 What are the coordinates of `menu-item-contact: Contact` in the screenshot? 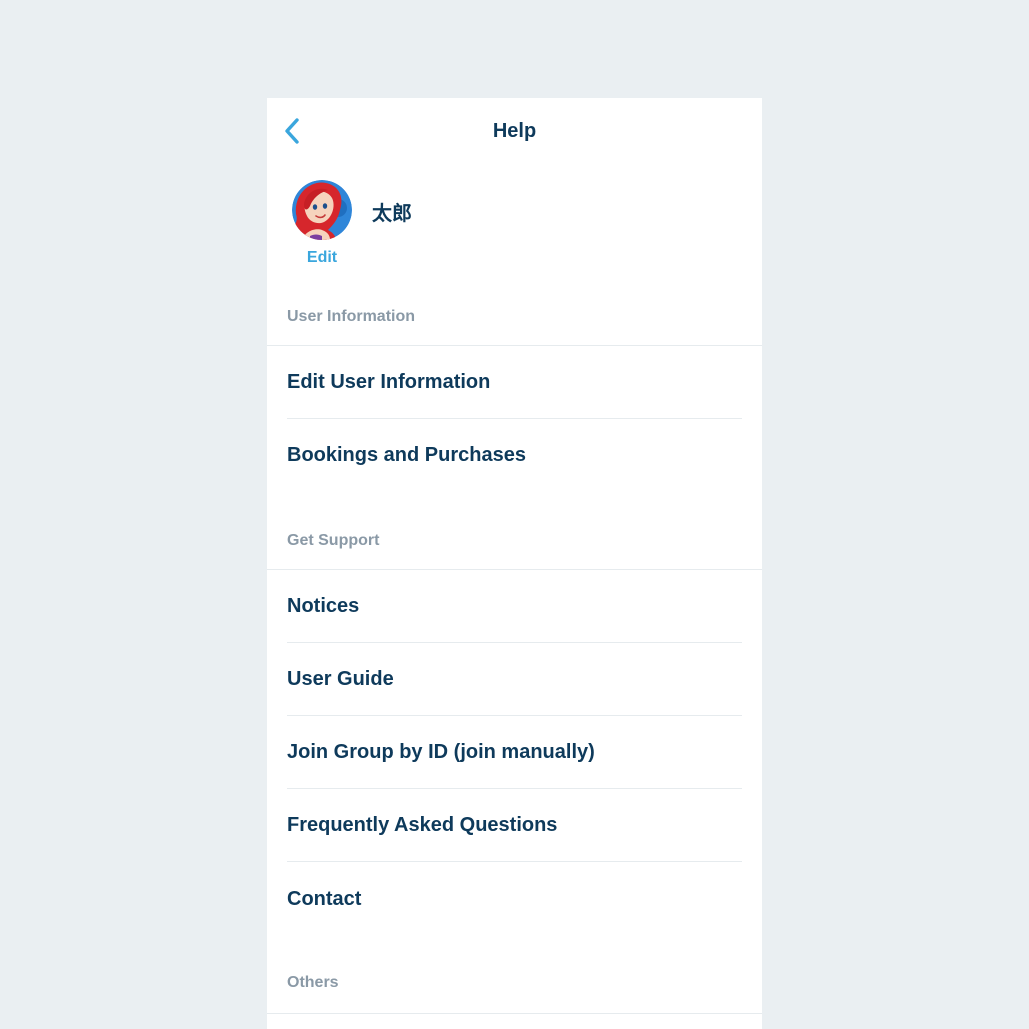 It's located at (514, 899).